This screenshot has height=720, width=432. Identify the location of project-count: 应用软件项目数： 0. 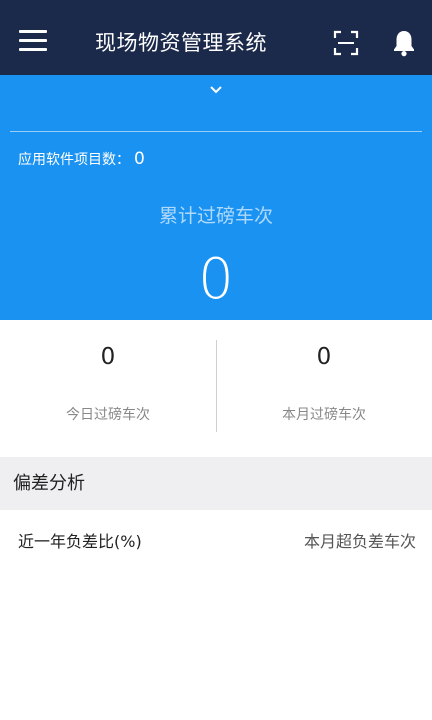
(81, 159).